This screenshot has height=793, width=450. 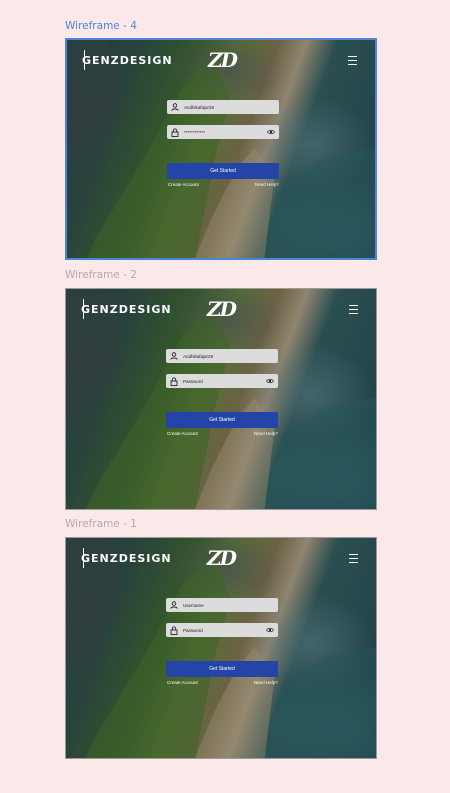 I want to click on username-field: Username, so click(x=222, y=605).